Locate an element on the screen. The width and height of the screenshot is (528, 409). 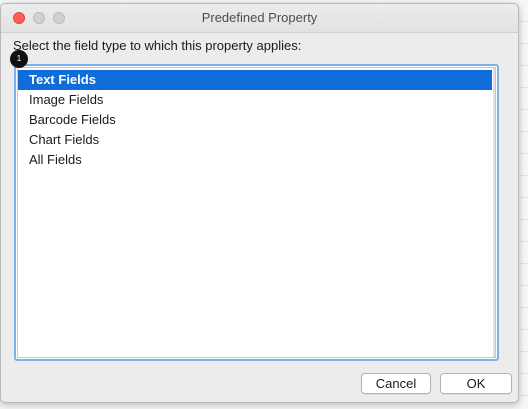
list-item-image-fields: Image Fields is located at coordinates (255, 100).